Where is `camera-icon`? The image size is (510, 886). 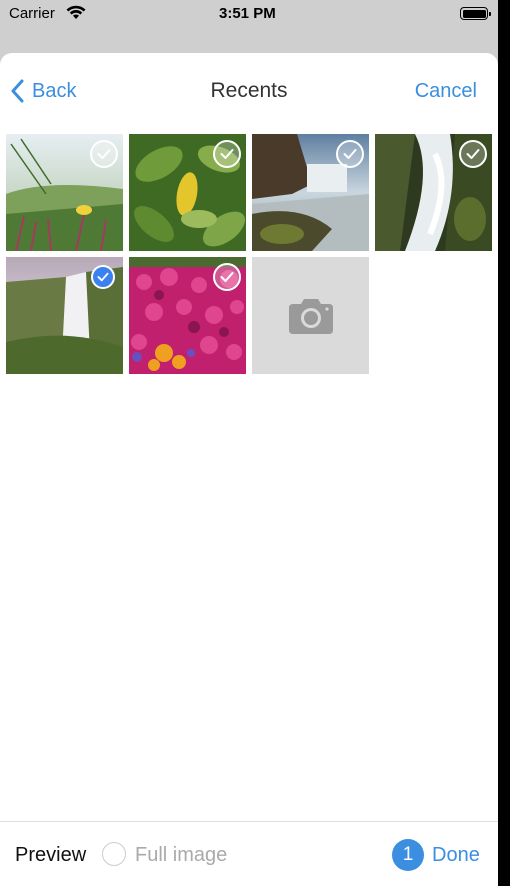 camera-icon is located at coordinates (310, 316).